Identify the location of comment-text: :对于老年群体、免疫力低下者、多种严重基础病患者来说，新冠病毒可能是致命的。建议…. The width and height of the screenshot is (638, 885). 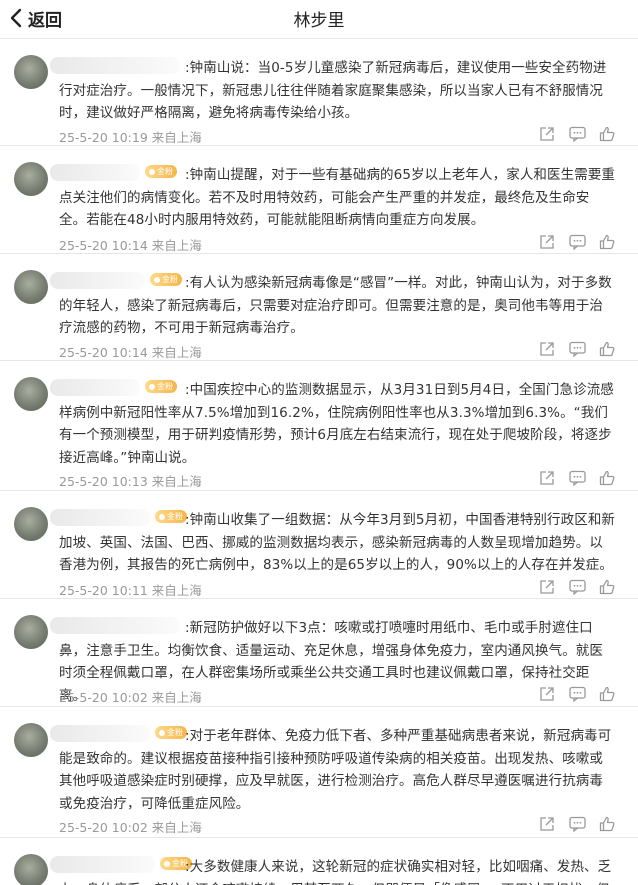
(335, 770).